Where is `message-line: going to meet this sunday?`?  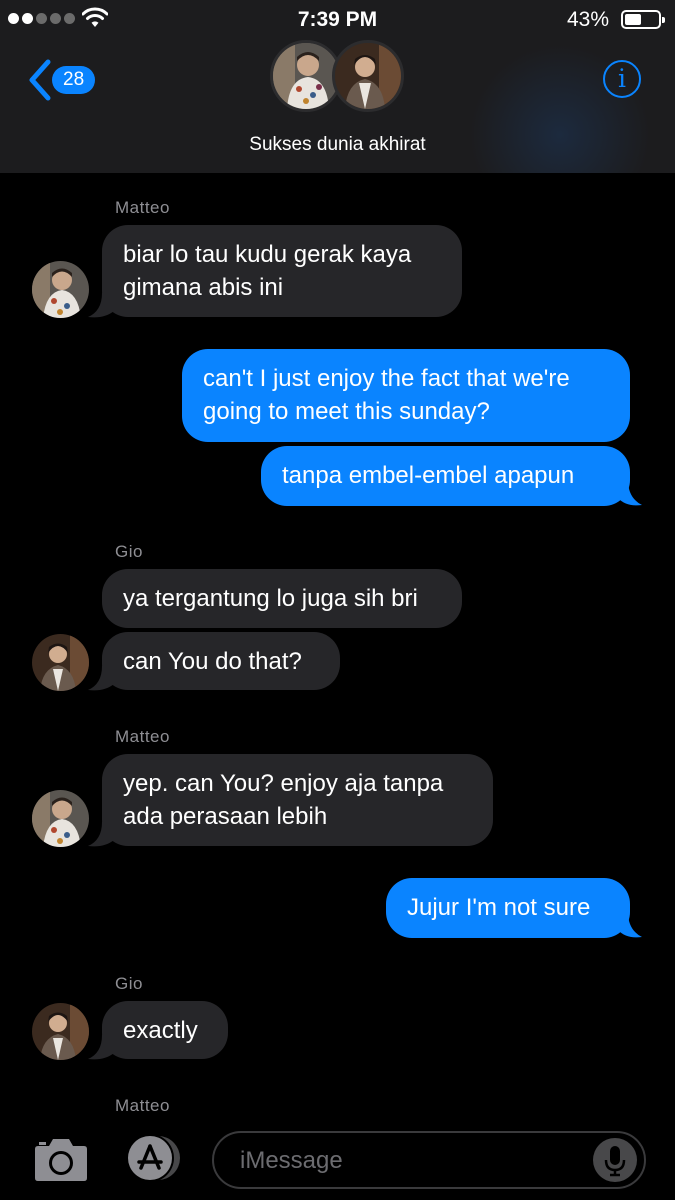
message-line: going to meet this sunday? is located at coordinates (346, 411).